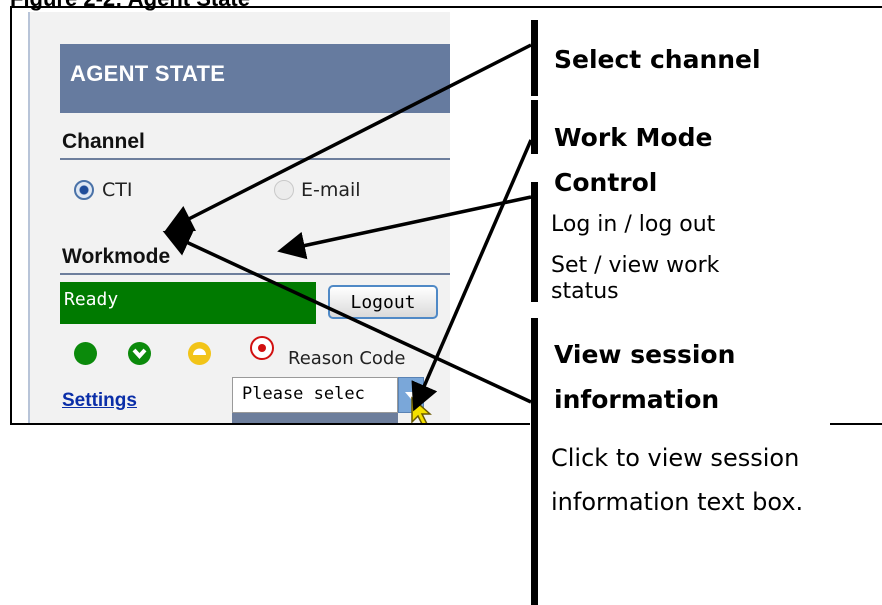 This screenshot has height=605, width=882. I want to click on arrow-select-channel, so click(348, 137).